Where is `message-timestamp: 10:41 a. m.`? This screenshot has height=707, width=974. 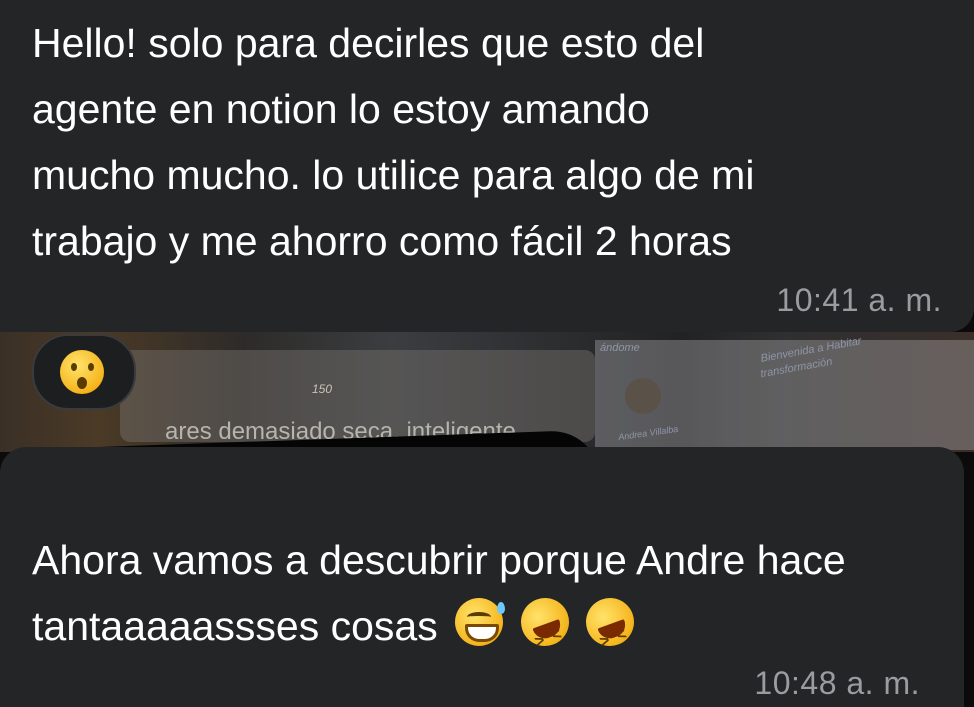 message-timestamp: 10:41 a. m. is located at coordinates (859, 300).